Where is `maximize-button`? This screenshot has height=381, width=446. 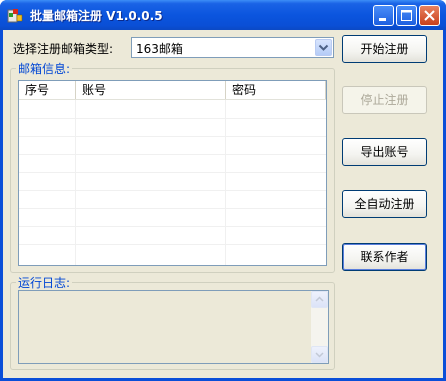
maximize-button is located at coordinates (406, 15).